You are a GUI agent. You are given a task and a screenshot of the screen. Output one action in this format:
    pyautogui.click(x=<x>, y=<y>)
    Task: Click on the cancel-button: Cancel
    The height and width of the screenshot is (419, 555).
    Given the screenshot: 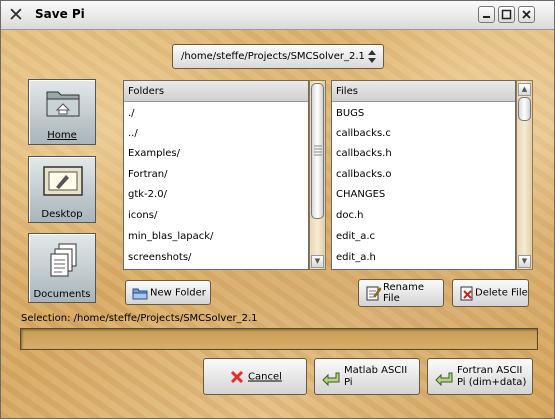 What is the action you would take?
    pyautogui.click(x=255, y=376)
    